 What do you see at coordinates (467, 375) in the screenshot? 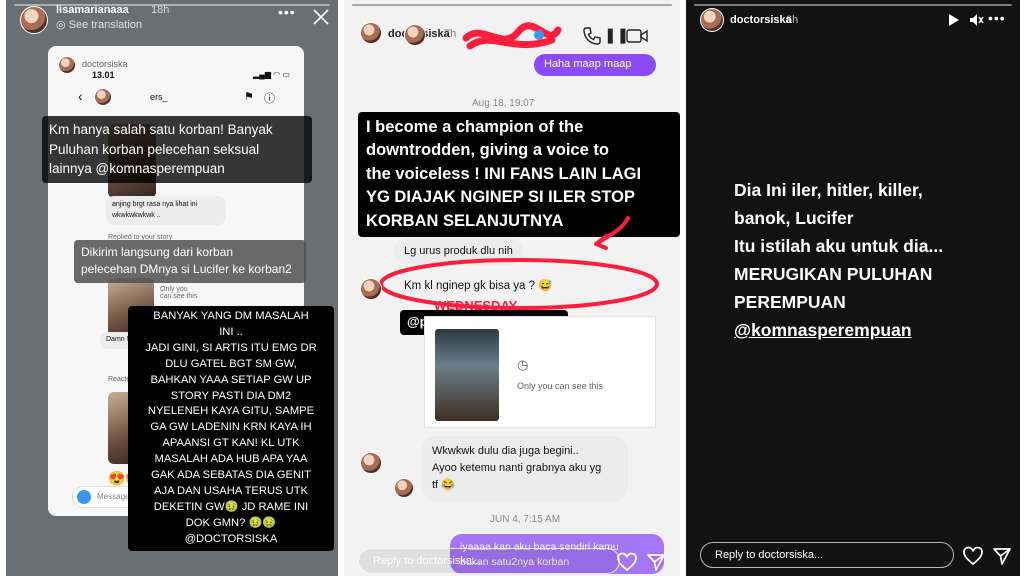
I see `shared-story-thumbnail` at bounding box center [467, 375].